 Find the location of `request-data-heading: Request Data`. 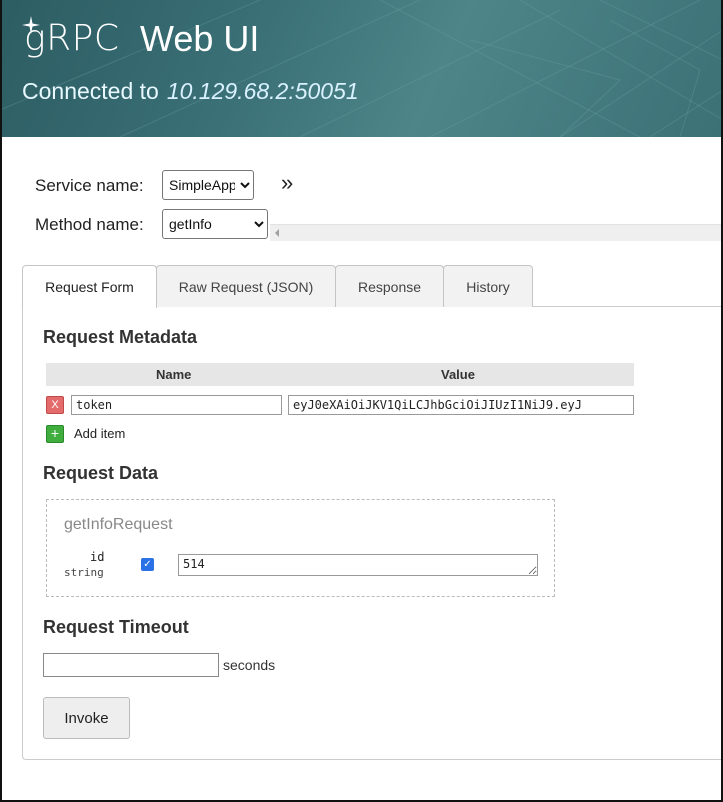

request-data-heading: Request Data is located at coordinates (101, 473).